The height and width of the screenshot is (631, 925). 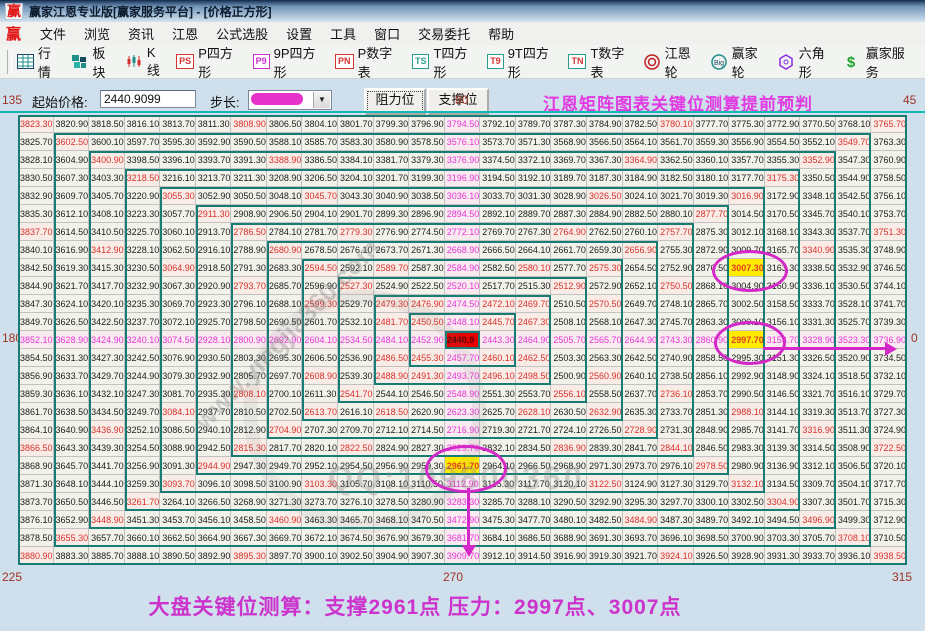 What do you see at coordinates (178, 484) in the screenshot?
I see `grid-cell: 3093.70` at bounding box center [178, 484].